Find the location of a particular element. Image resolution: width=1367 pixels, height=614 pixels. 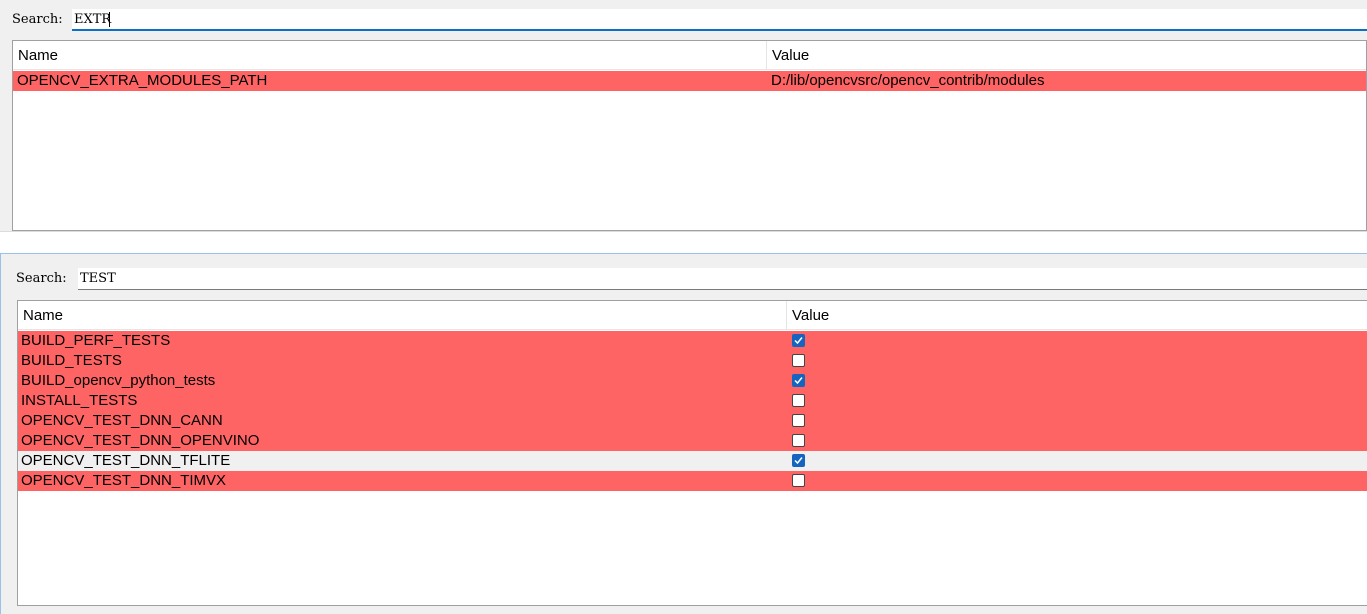

entry-name: BUILD_TESTS is located at coordinates (71, 360).